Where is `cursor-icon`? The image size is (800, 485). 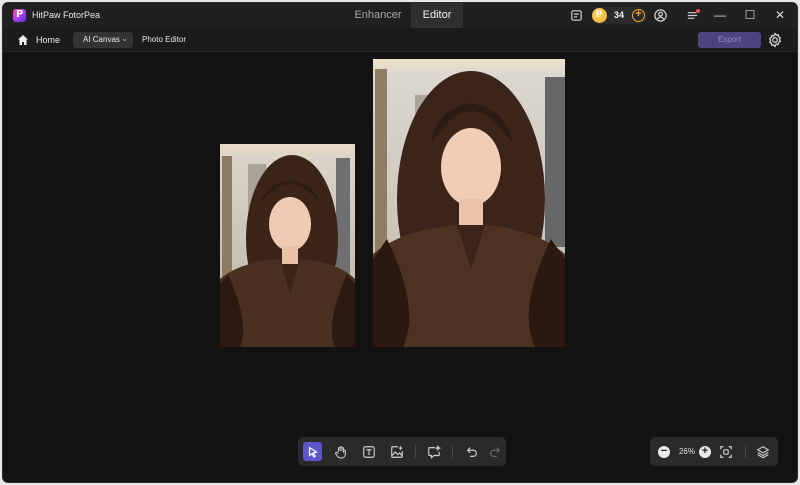
cursor-icon is located at coordinates (313, 452).